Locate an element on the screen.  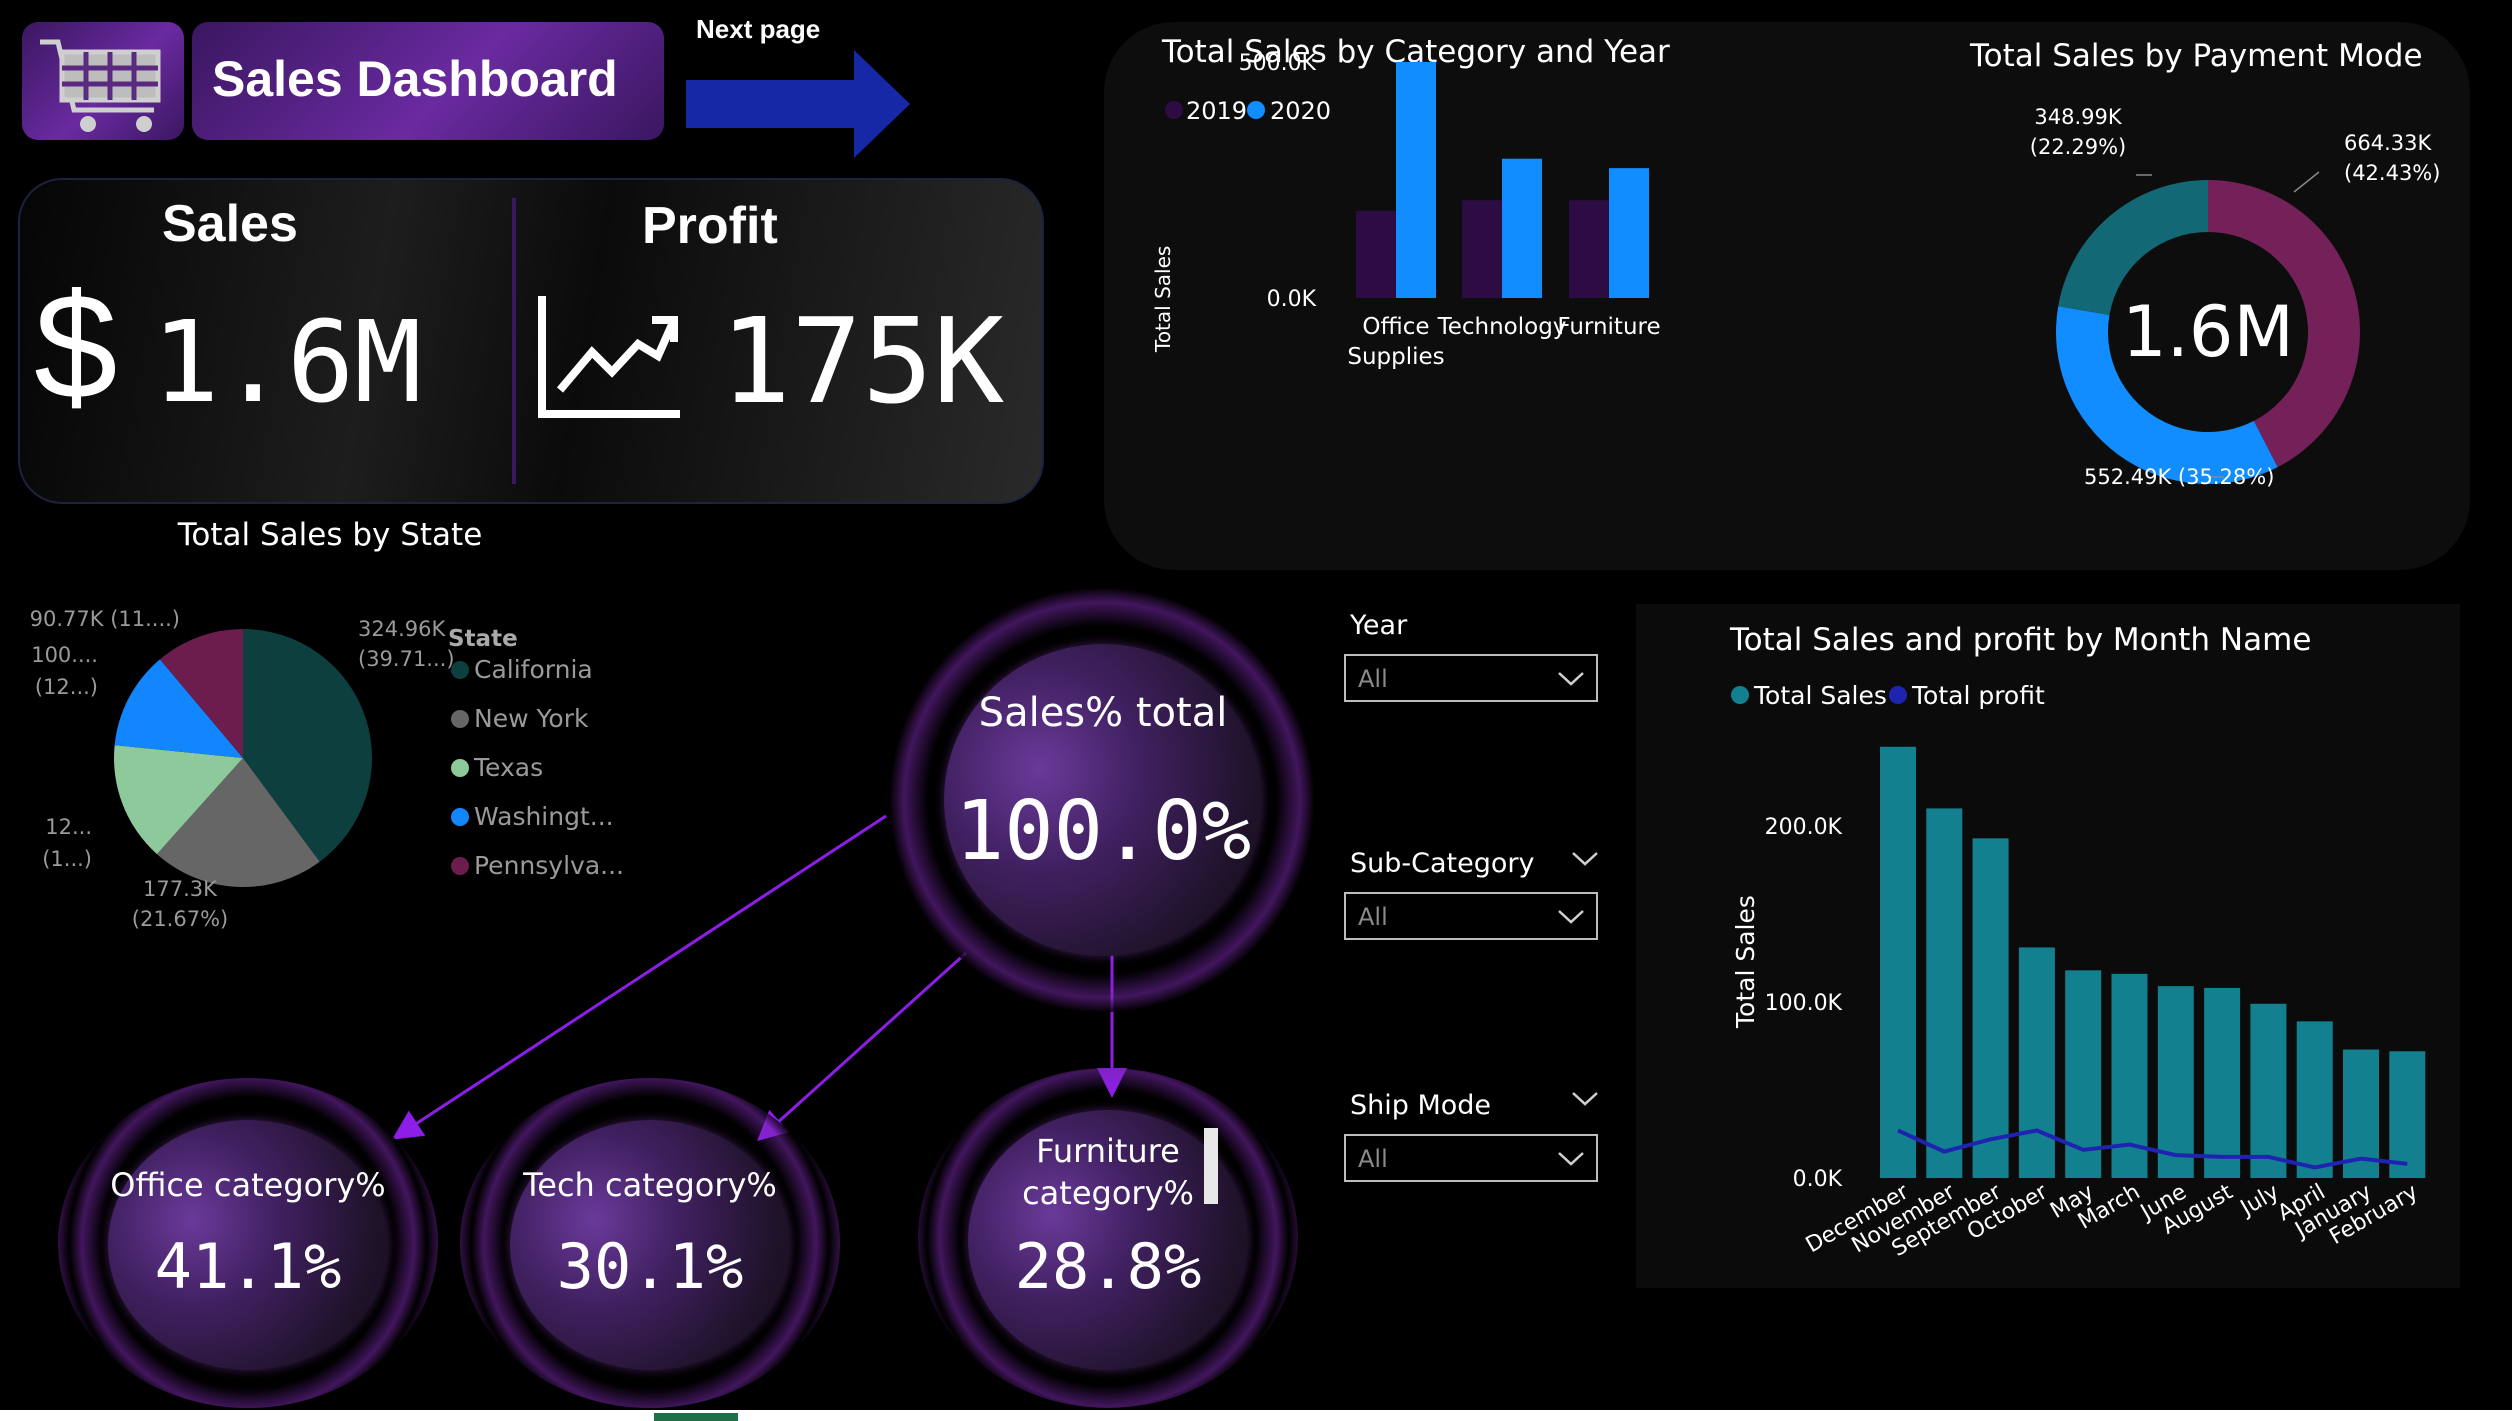
month-bar-april is located at coordinates (2314, 1099).